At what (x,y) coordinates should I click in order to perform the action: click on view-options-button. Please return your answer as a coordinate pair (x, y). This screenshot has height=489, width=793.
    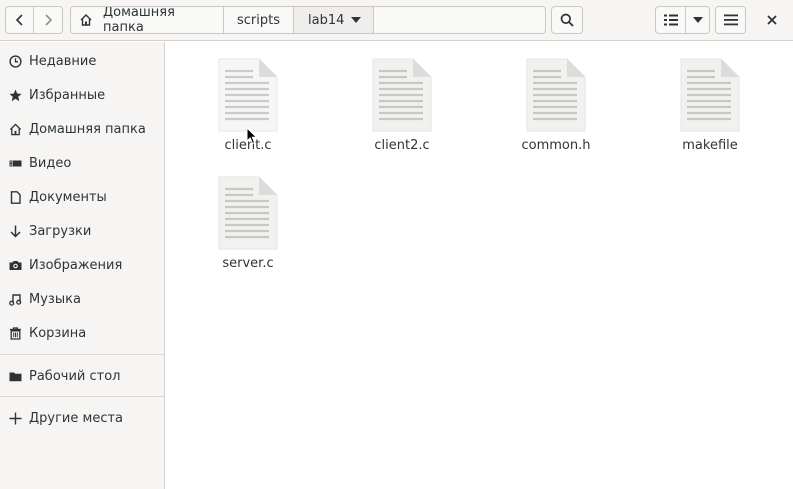
    Looking at the image, I should click on (698, 20).